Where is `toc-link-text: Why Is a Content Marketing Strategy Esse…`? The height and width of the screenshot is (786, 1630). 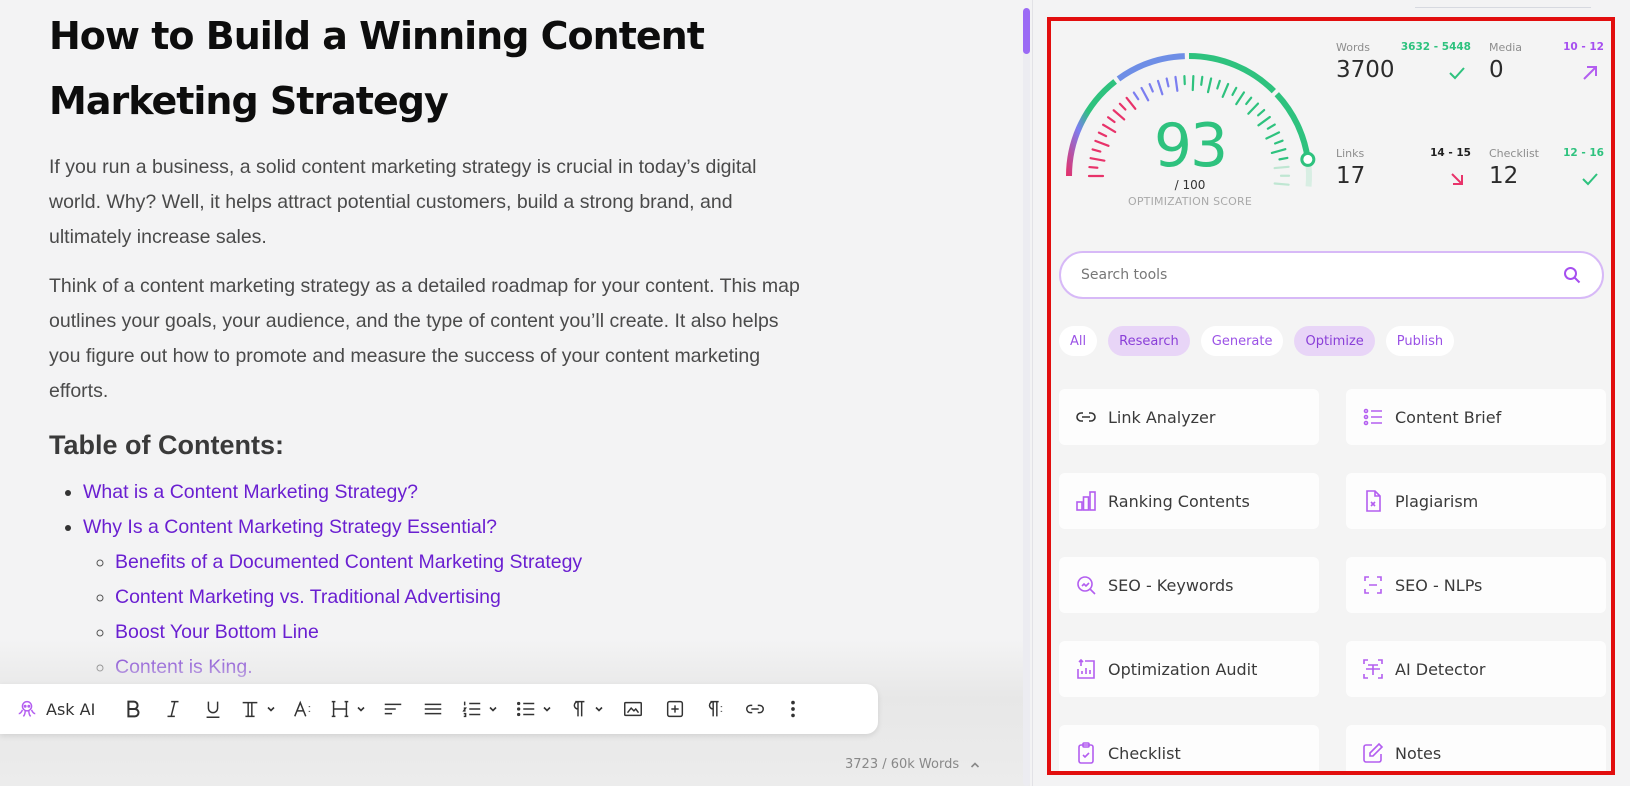 toc-link-text: Why Is a Content Marketing Strategy Esse… is located at coordinates (290, 527).